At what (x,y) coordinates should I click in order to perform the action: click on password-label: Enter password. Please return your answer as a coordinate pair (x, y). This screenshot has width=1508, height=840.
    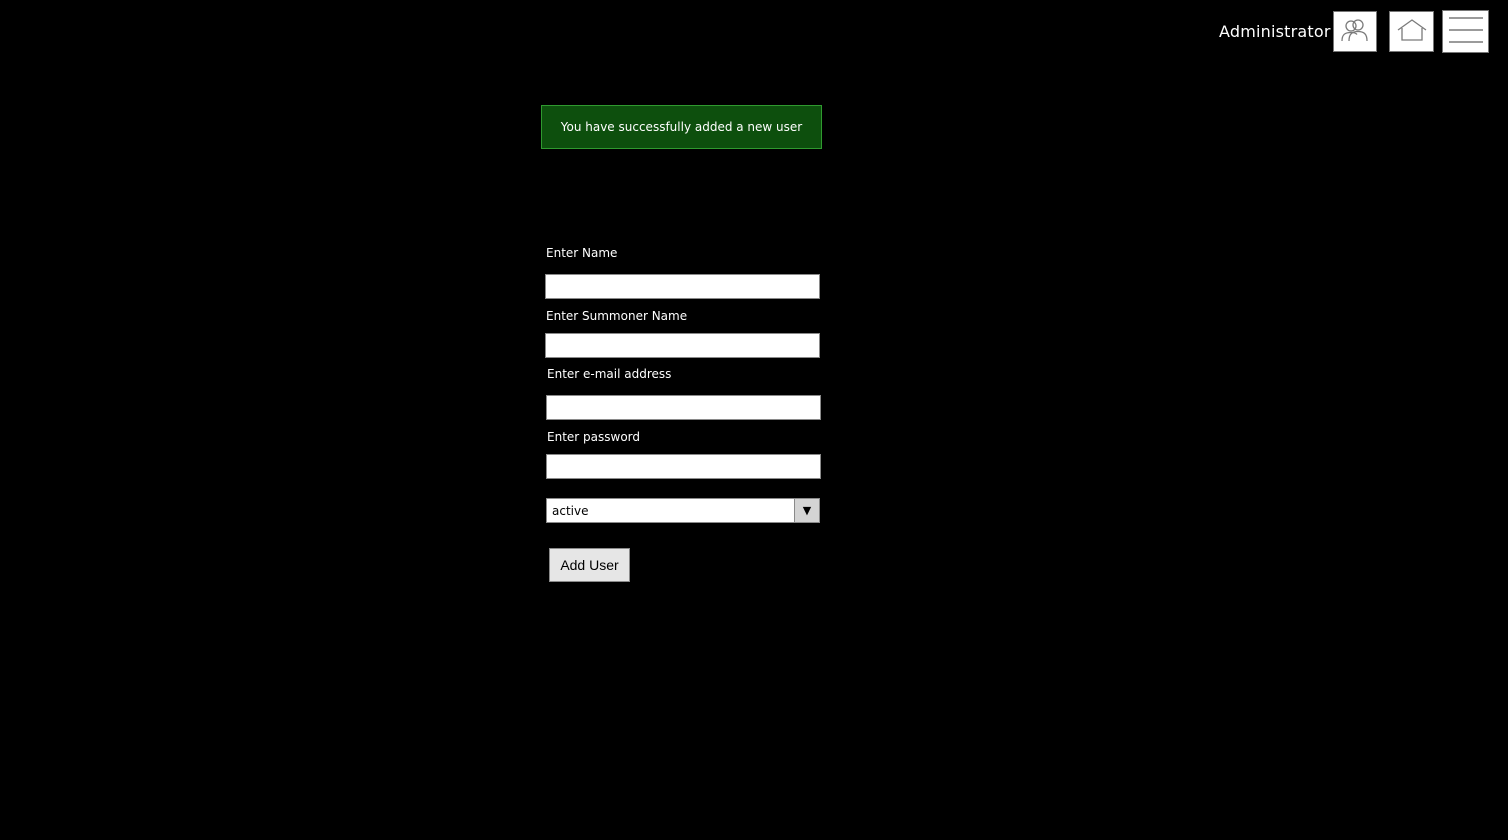
    Looking at the image, I should click on (593, 437).